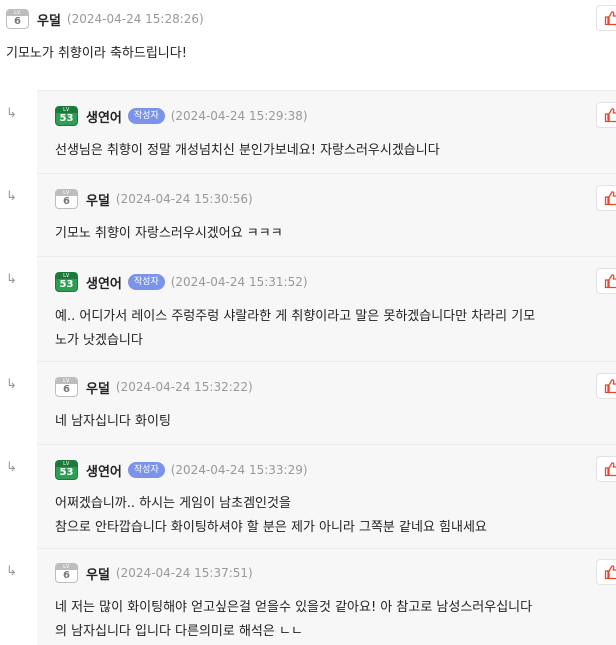 Image resolution: width=616 pixels, height=645 pixels. I want to click on reply-header: LV 6 우덜 (2024-04-24 15:37:51), so click(154, 573).